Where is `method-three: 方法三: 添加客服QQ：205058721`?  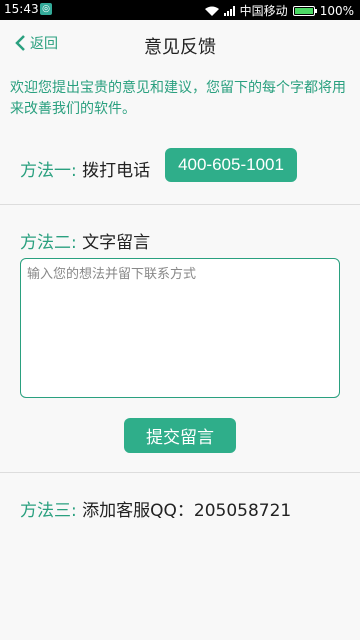
method-three: 方法三: 添加客服QQ：205058721 is located at coordinates (155, 508).